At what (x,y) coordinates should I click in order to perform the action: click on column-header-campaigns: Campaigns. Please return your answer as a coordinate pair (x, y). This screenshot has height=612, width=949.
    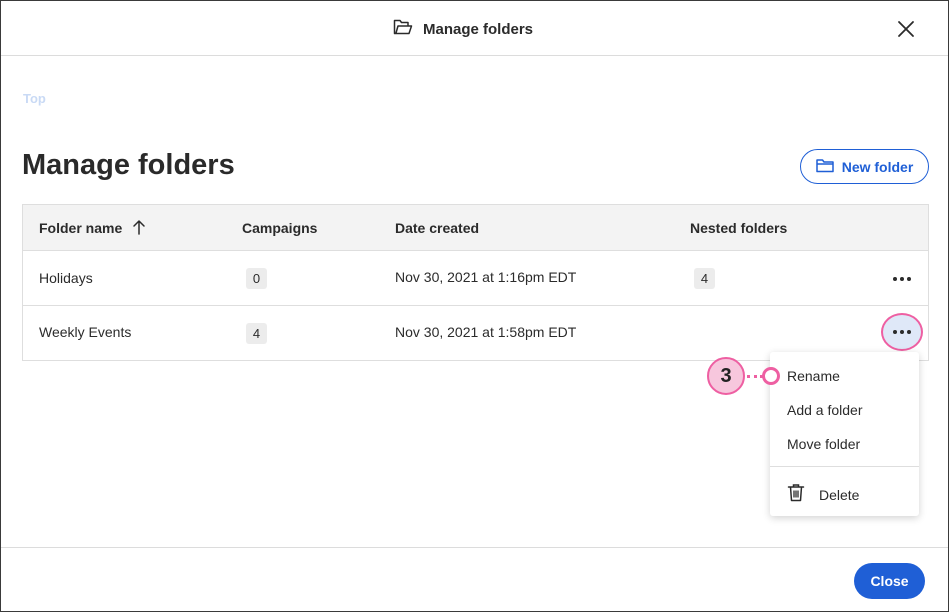
    Looking at the image, I should click on (279, 228).